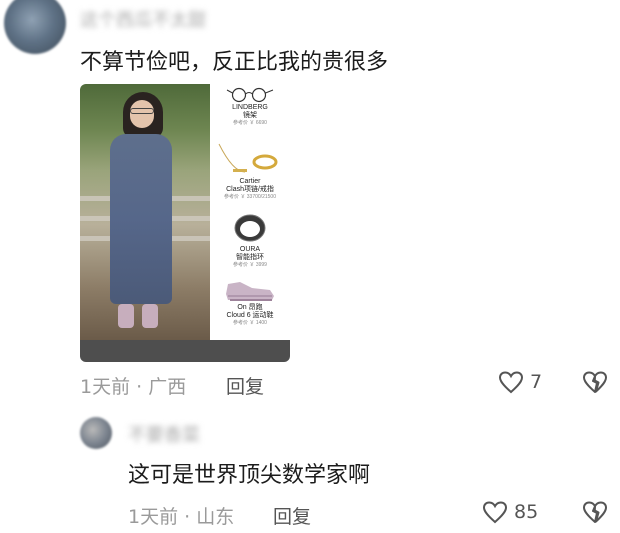  Describe the element at coordinates (250, 189) in the screenshot. I see `product-subtitle: Clash项链/戒指` at that location.